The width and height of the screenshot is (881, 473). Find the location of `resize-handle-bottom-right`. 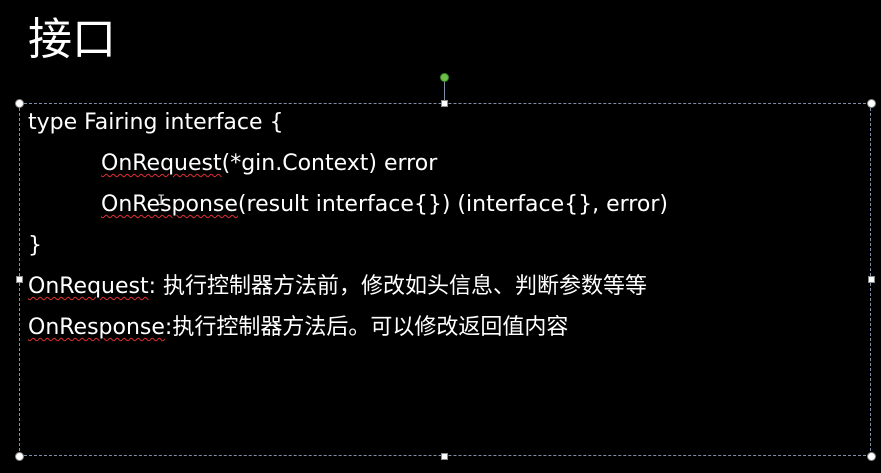

resize-handle-bottom-right is located at coordinates (871, 456).